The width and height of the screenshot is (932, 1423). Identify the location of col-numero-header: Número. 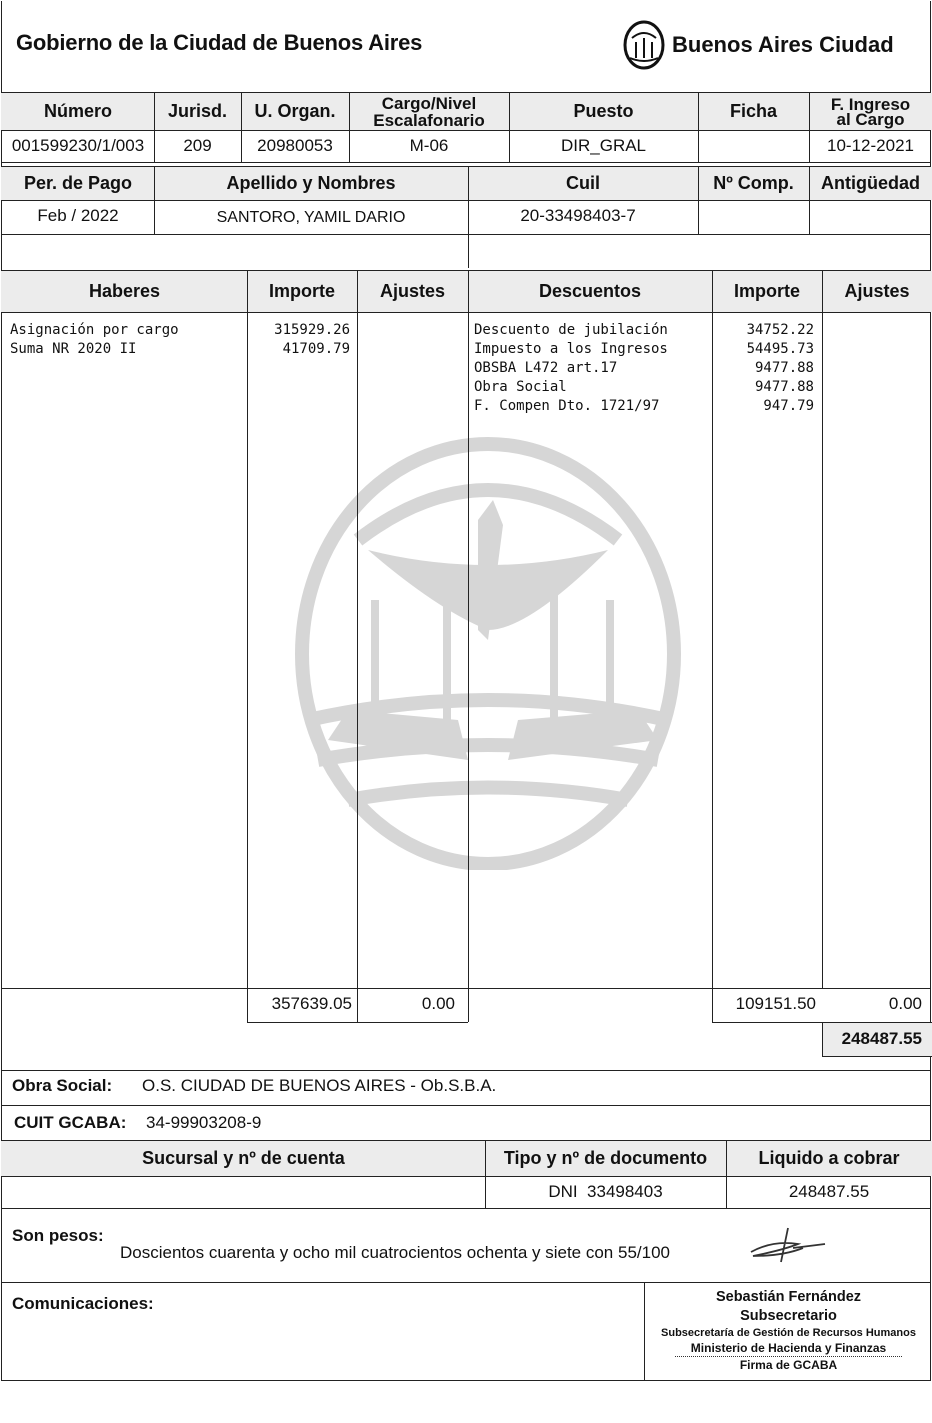
(78, 111).